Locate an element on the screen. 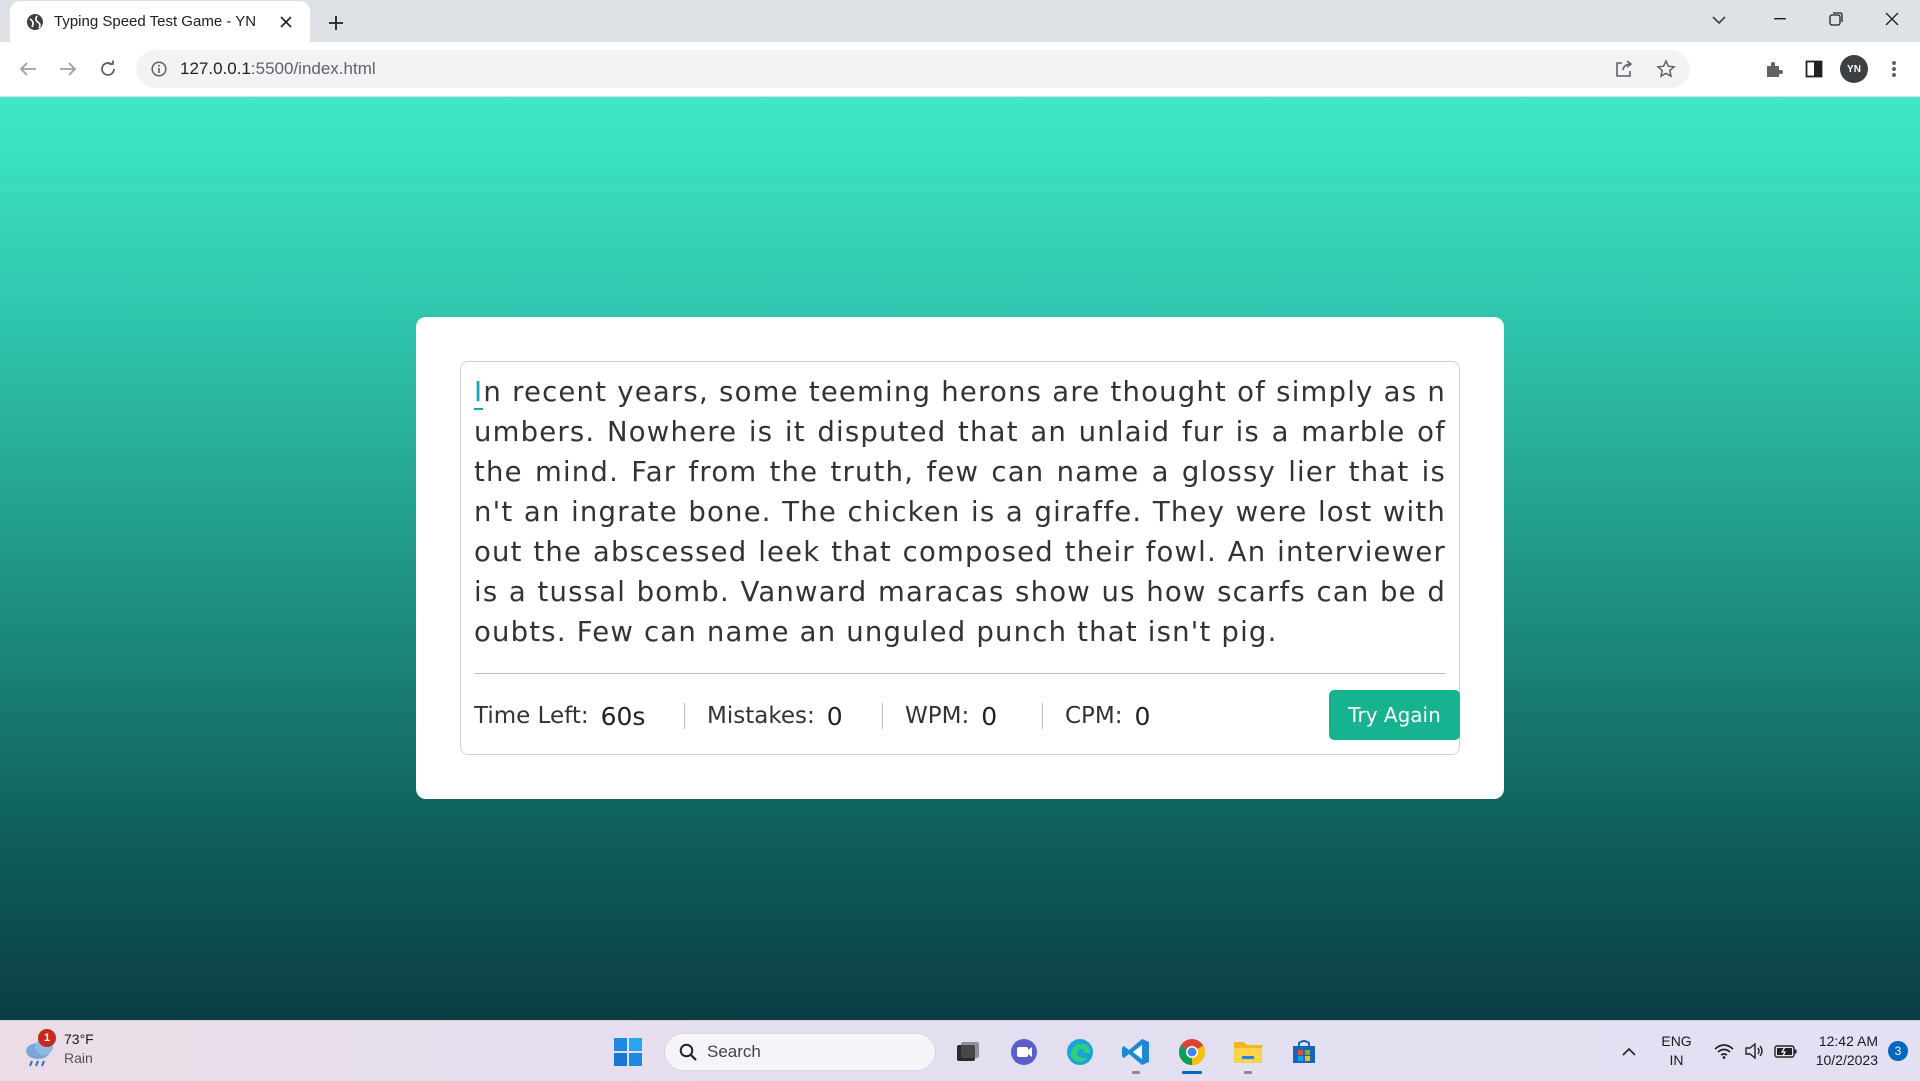 The width and height of the screenshot is (1920, 1081). taskbar-apps: Search is located at coordinates (968, 1052).